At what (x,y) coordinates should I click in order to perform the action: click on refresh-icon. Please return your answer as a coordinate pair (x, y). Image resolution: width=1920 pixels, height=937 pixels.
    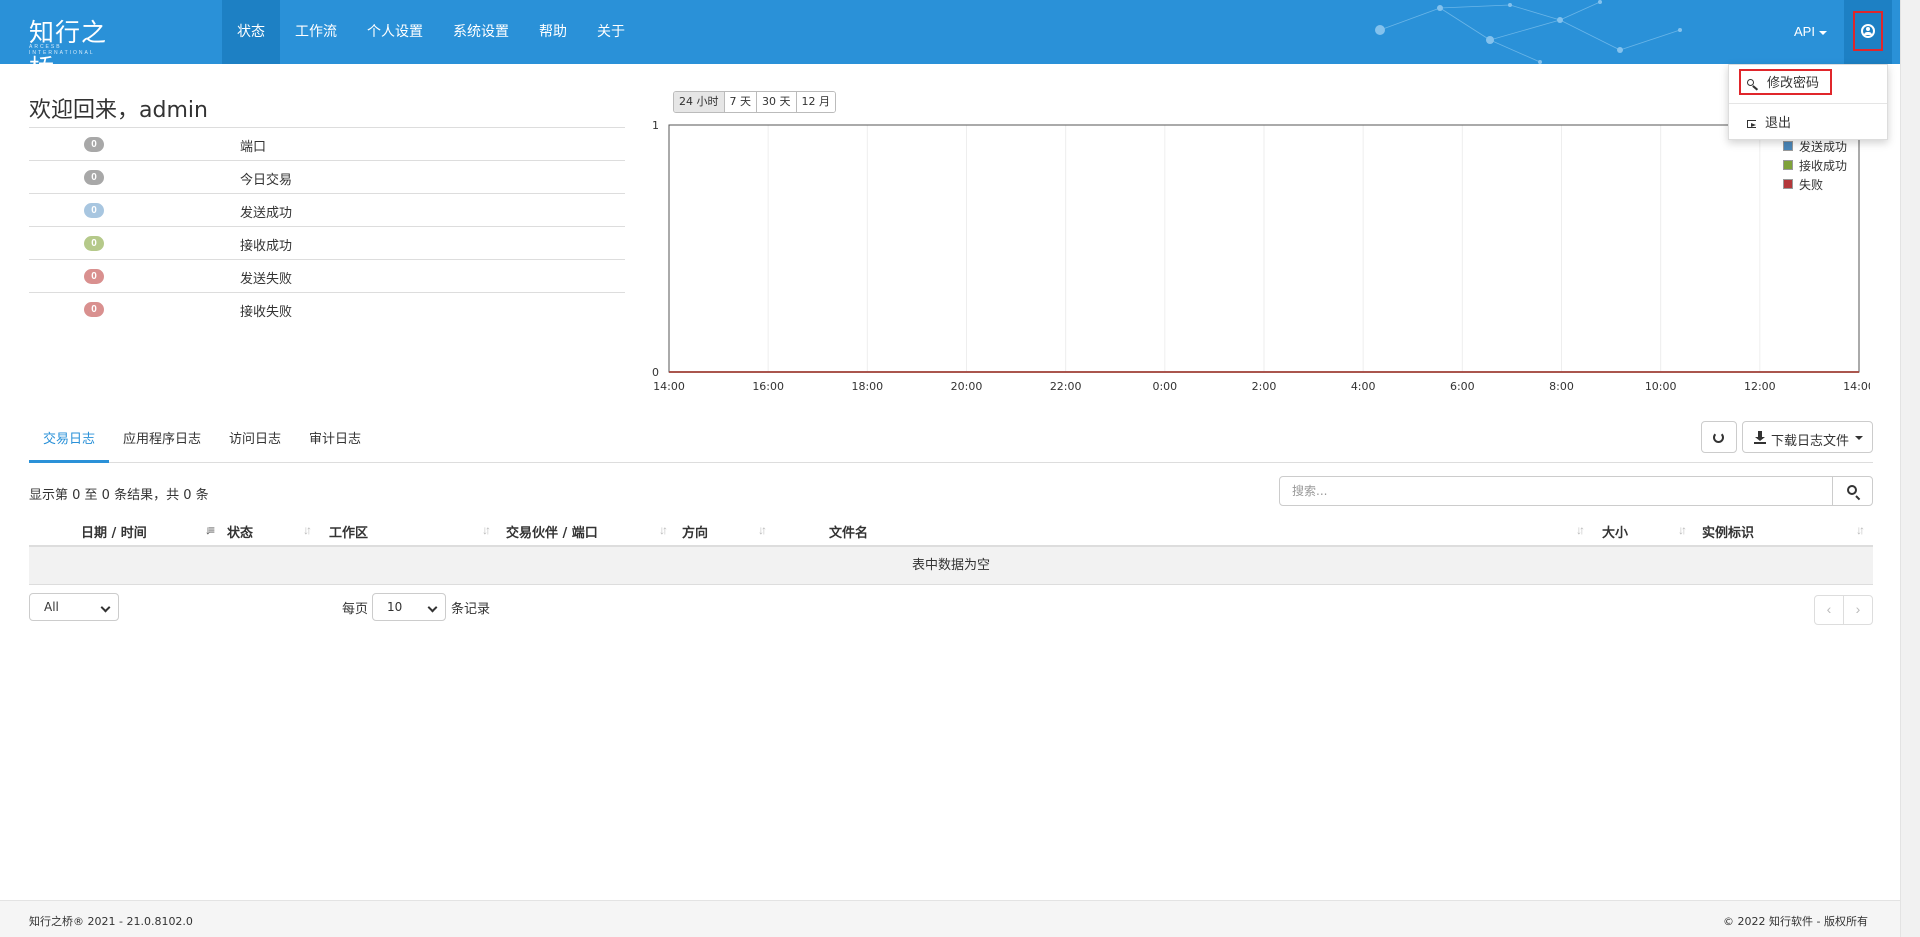
    Looking at the image, I should click on (1718, 437).